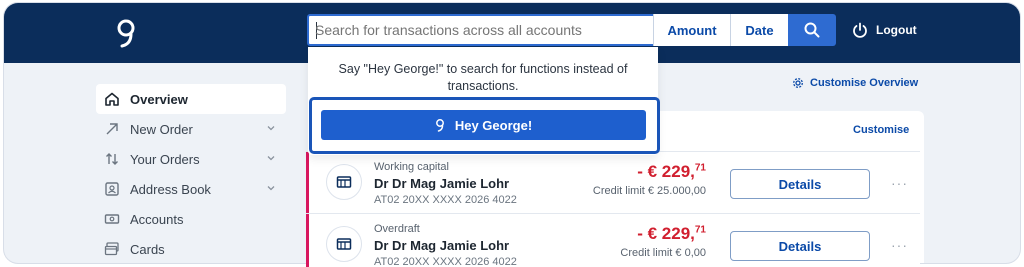 This screenshot has width=1024, height=267. What do you see at coordinates (864, 83) in the screenshot?
I see `customise-overview-label: Customise Overview` at bounding box center [864, 83].